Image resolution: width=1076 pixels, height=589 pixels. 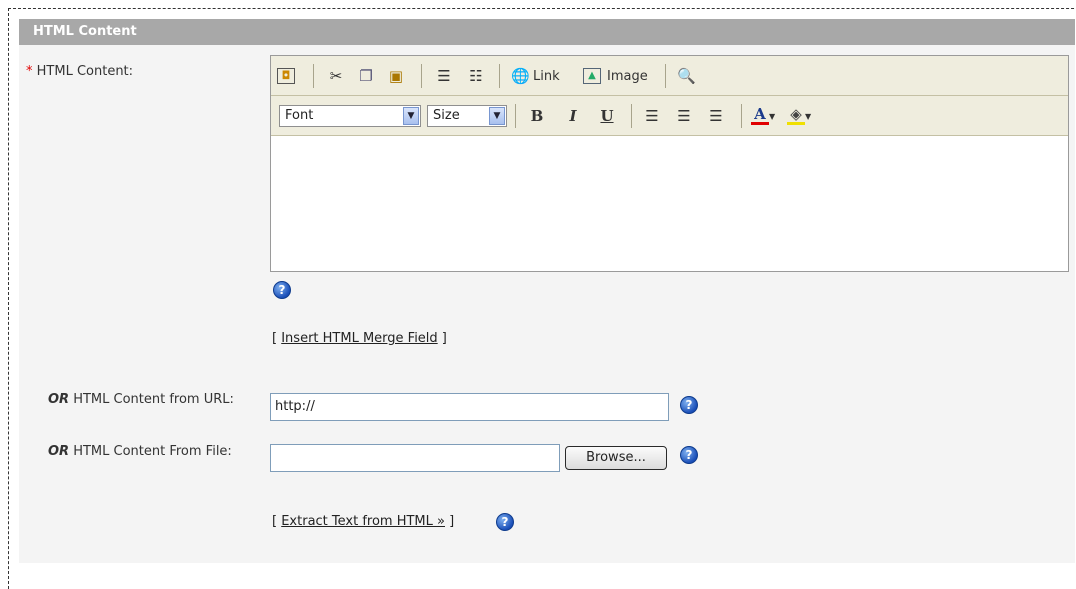 I want to click on copy-button: ❐, so click(x=366, y=76).